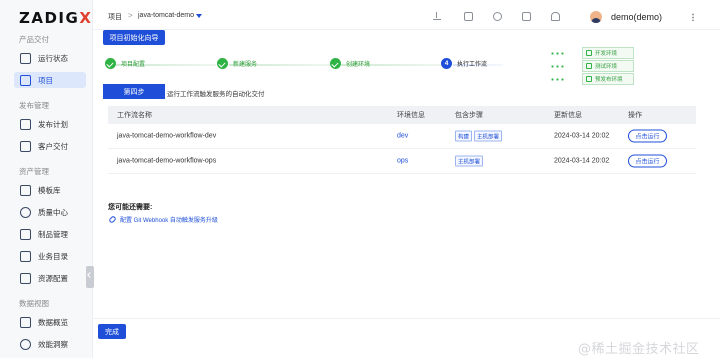 This screenshot has height=358, width=720. I want to click on step-create-env: 创建环境, so click(350, 63).